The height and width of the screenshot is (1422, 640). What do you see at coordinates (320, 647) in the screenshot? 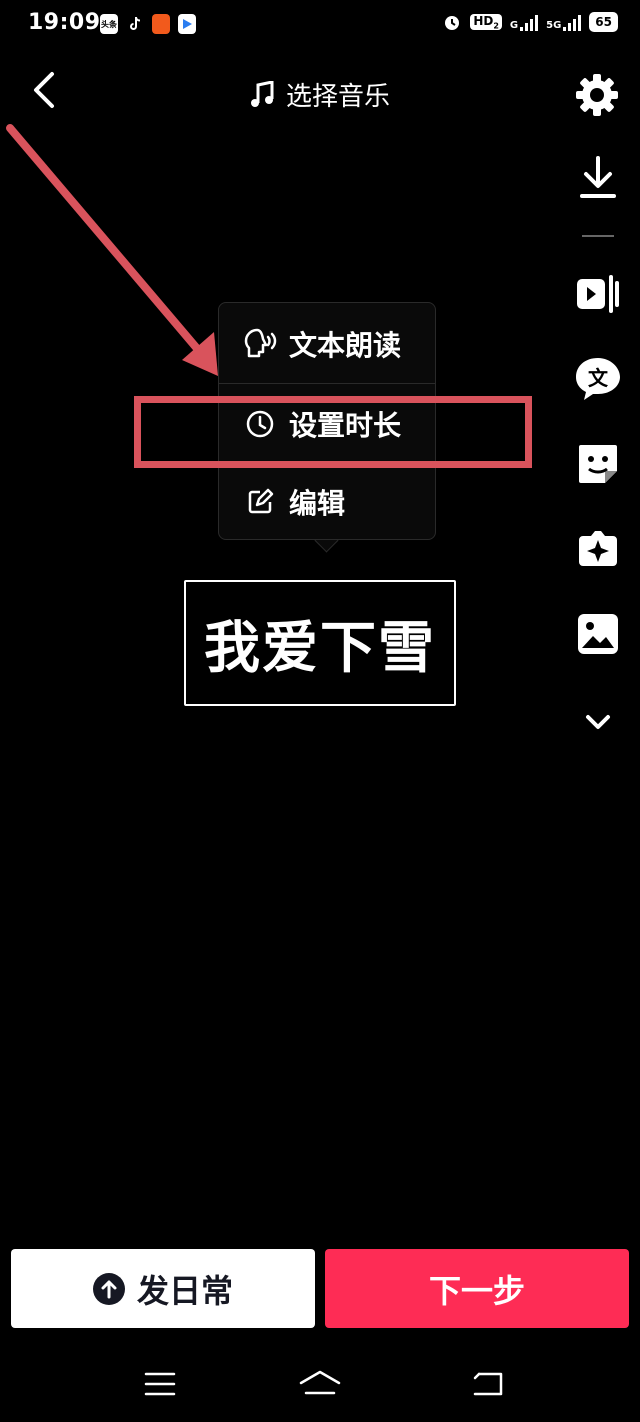
I see `canvas-text: 我爱下雪` at bounding box center [320, 647].